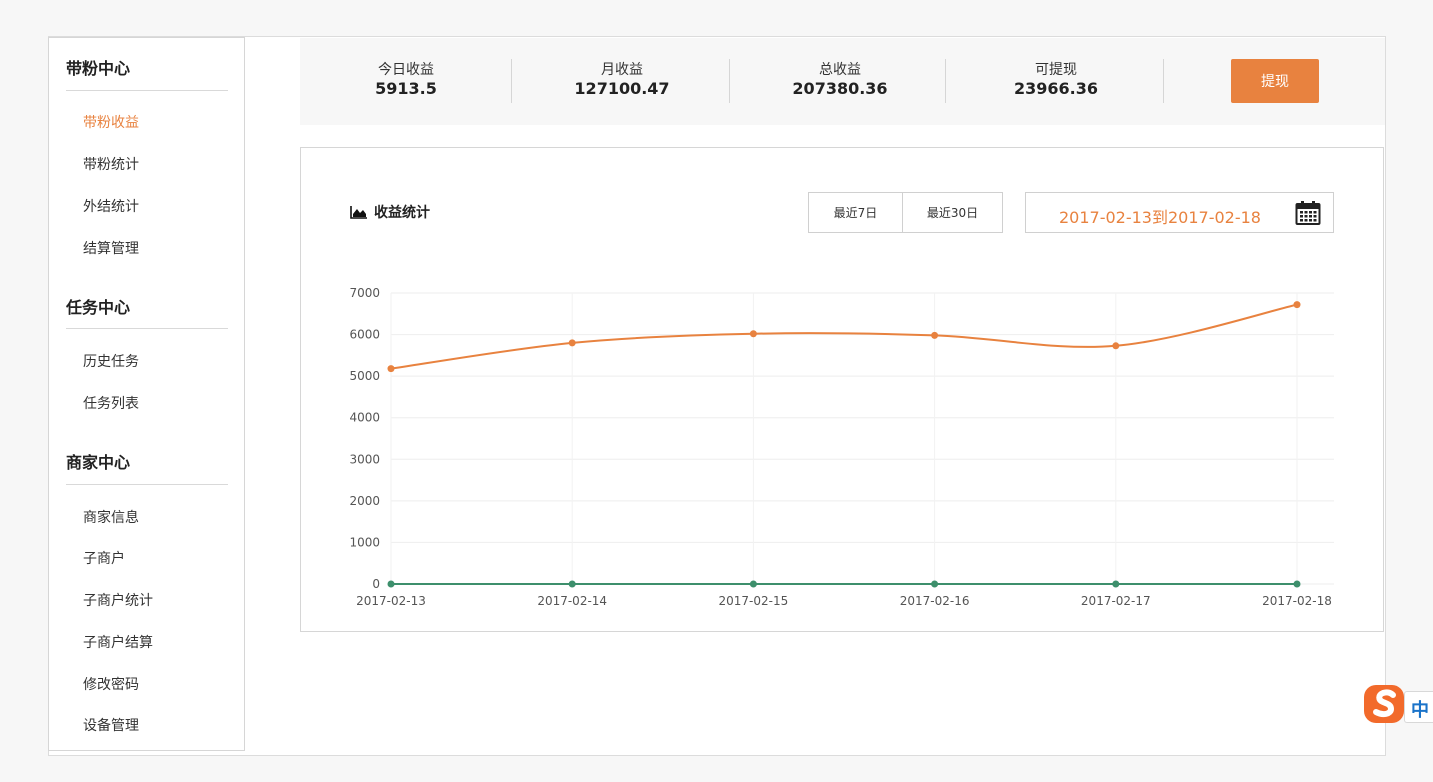  I want to click on stat-label: 总收益, so click(840, 70).